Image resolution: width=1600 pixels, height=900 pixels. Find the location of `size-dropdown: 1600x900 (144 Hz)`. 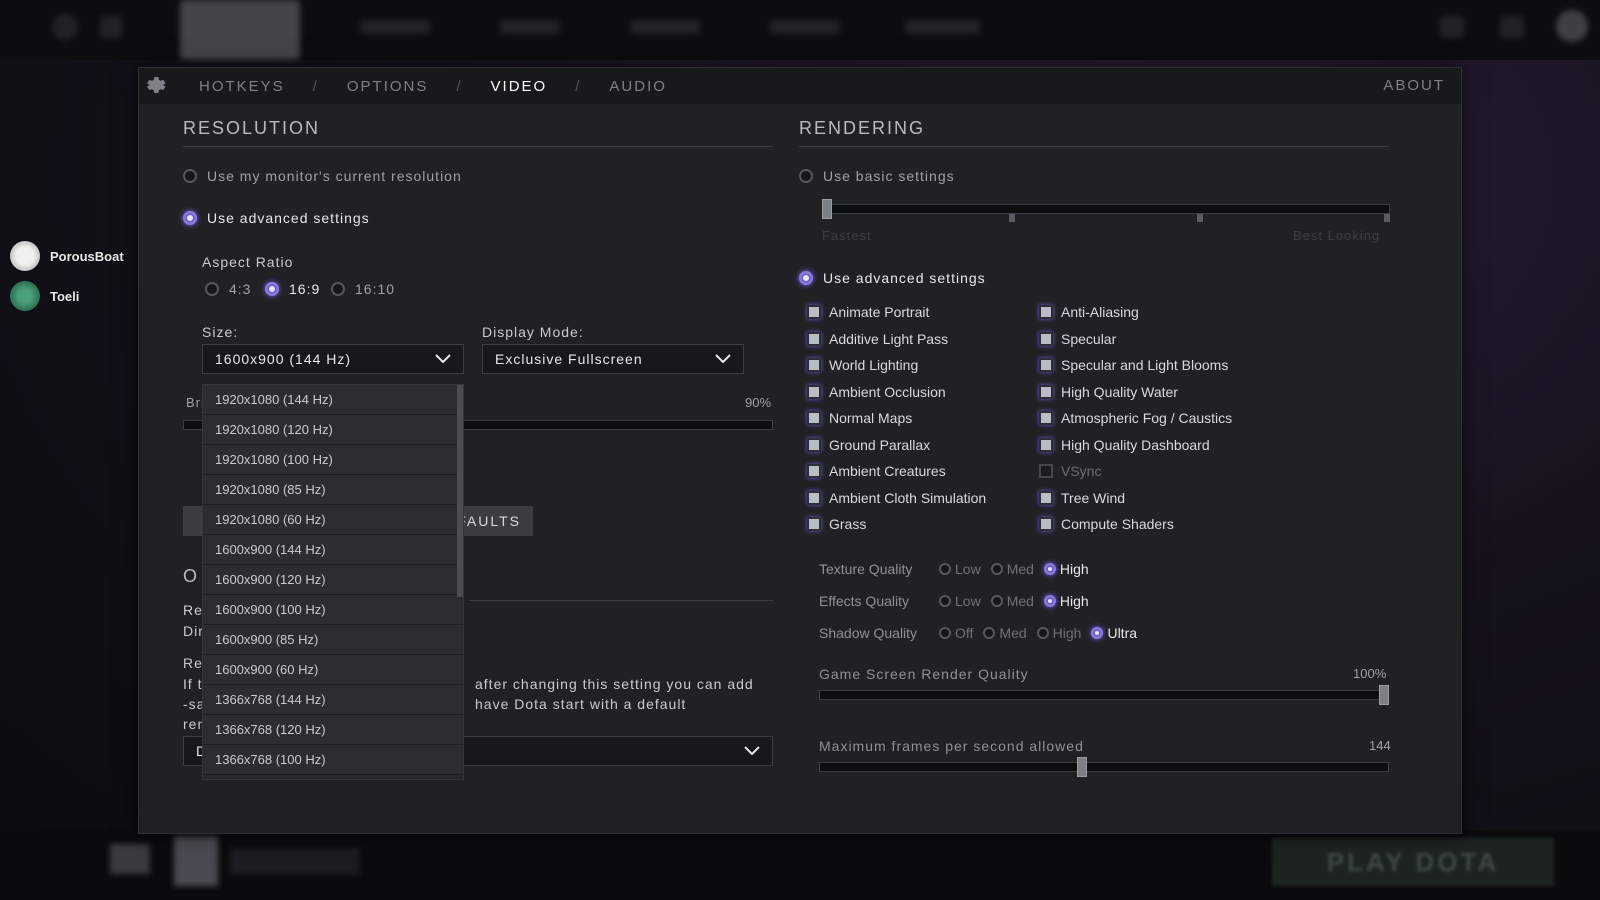

size-dropdown: 1600x900 (144 Hz) is located at coordinates (333, 359).